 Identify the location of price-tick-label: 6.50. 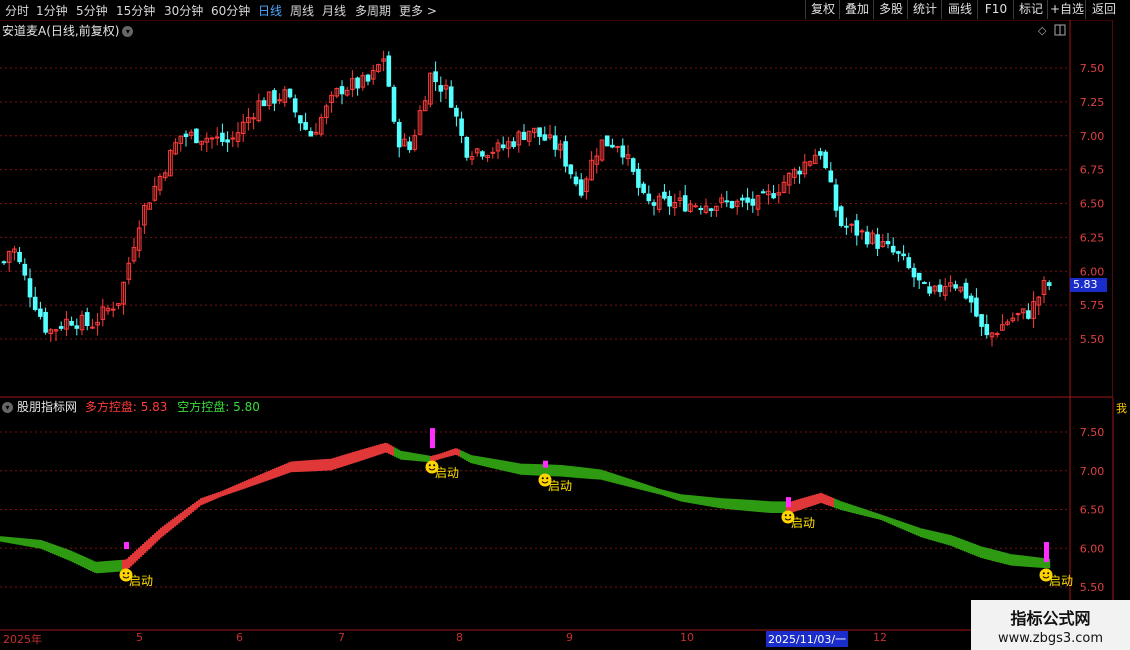
(1092, 204).